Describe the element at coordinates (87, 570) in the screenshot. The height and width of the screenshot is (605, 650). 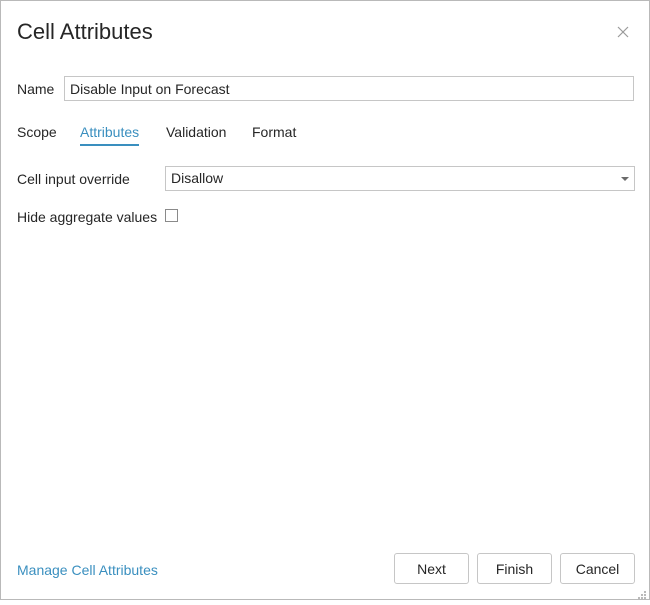
I see `manage-cell-attributes-link: Manage Cell Attributes` at that location.